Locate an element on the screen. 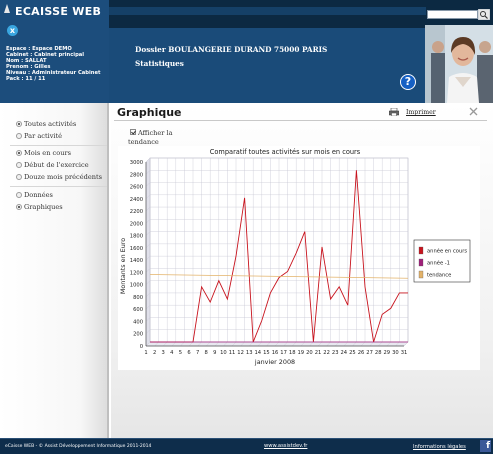  page-title: Graphique is located at coordinates (149, 112).